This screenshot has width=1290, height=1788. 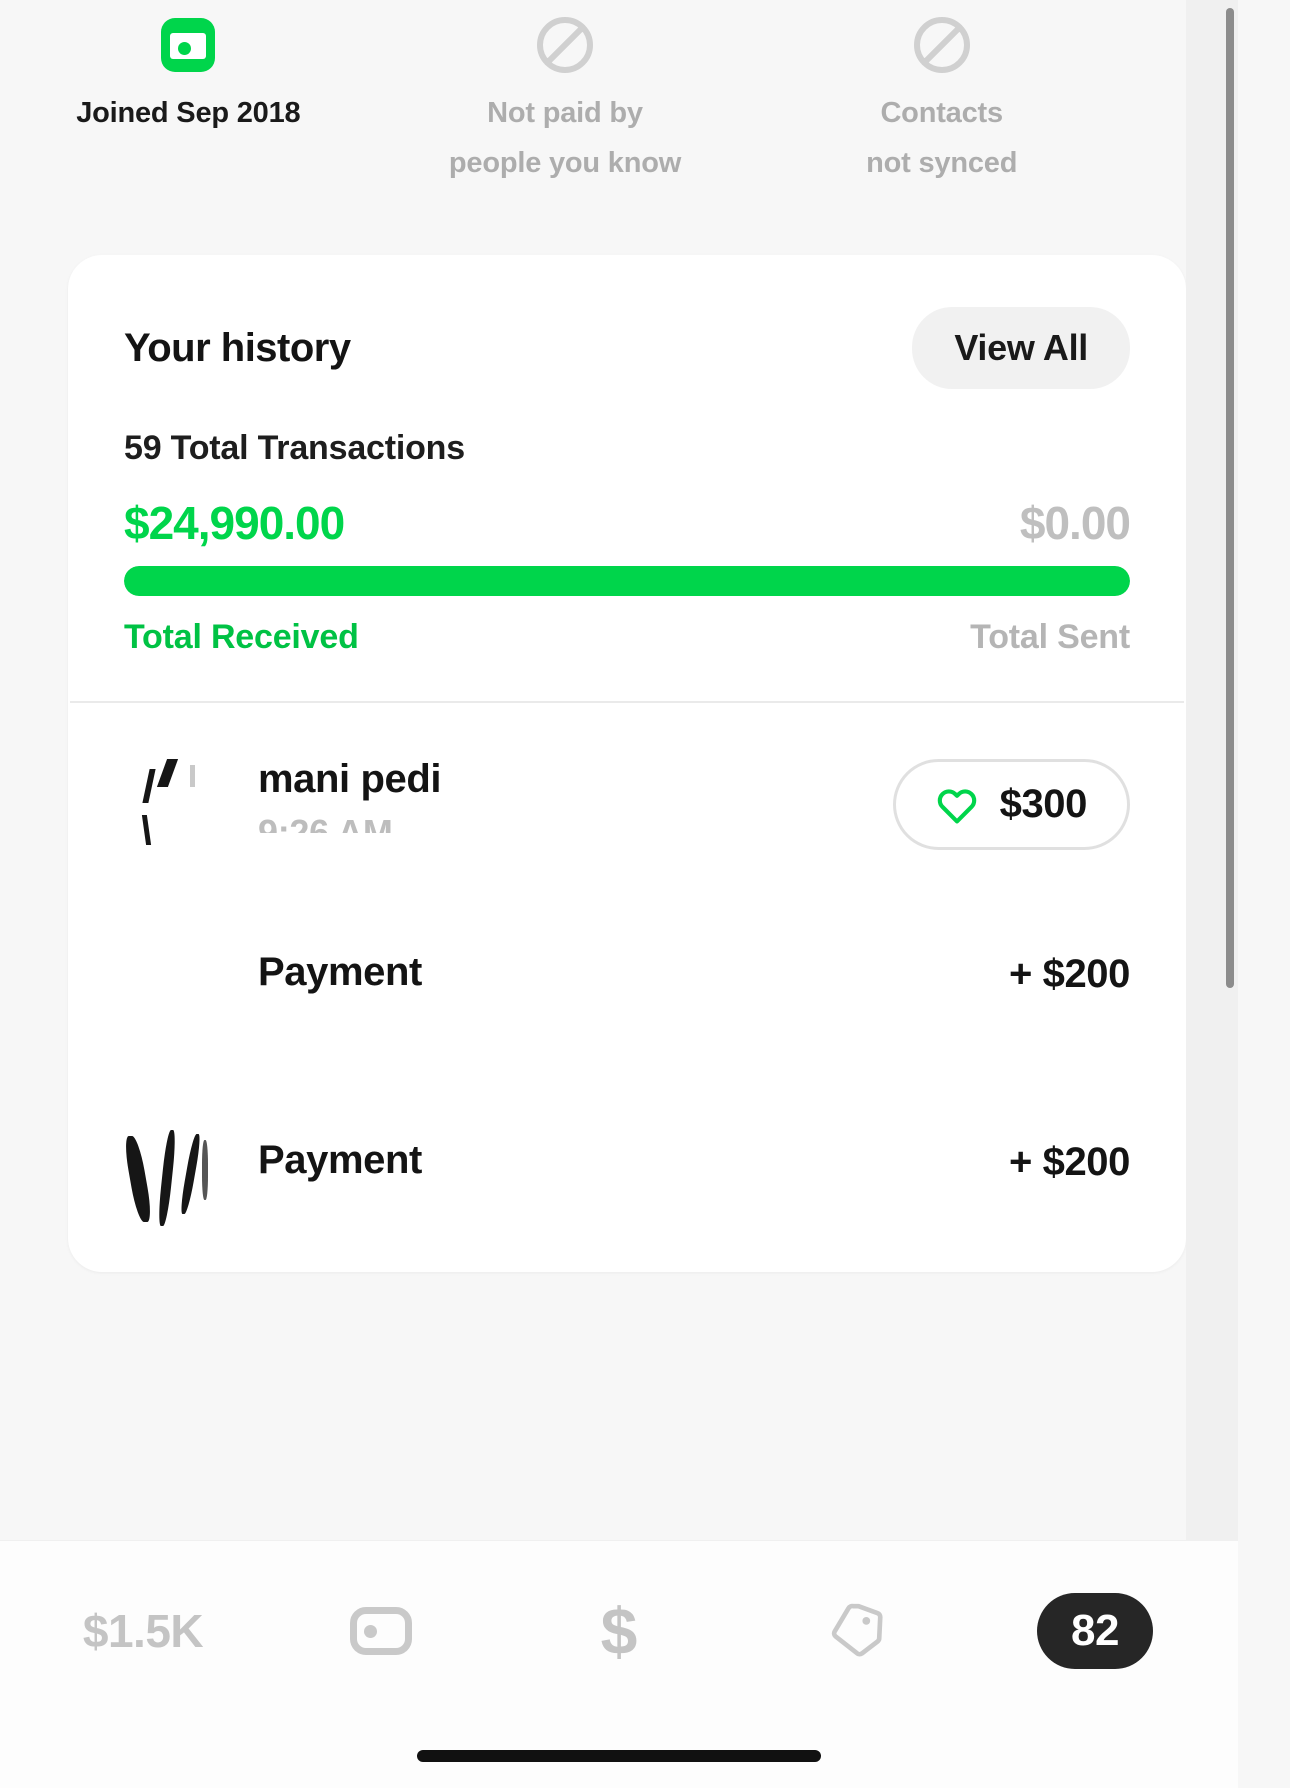 I want to click on total-sent-amount: $0.00, so click(x=1075, y=523).